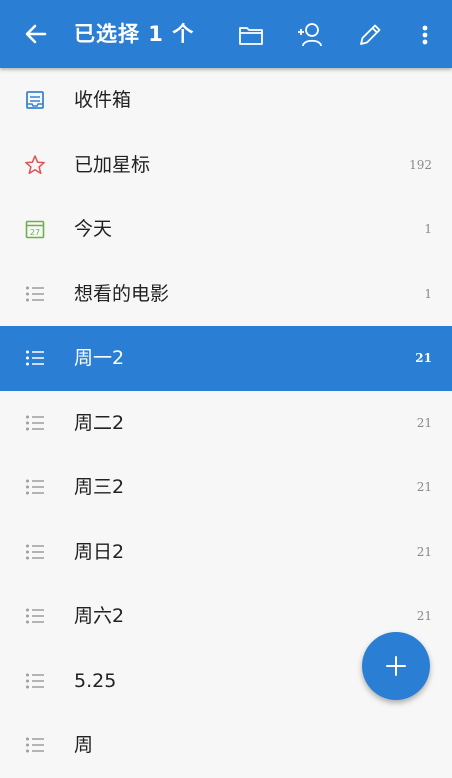 The height and width of the screenshot is (778, 452). I want to click on list-item-selected: 周一2 21, so click(226, 358).